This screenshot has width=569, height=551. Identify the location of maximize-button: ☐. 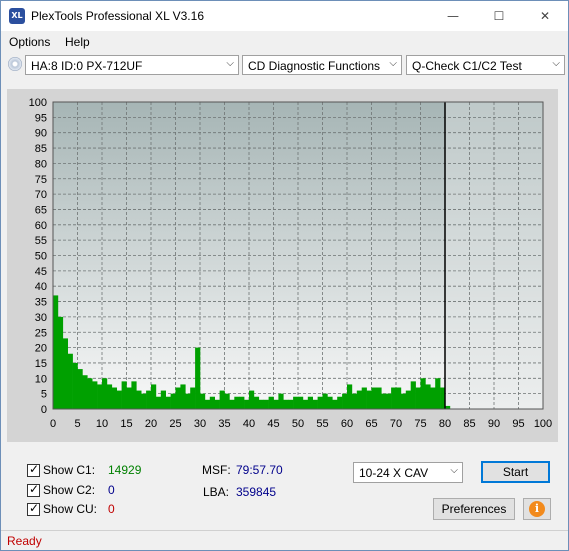
(499, 16).